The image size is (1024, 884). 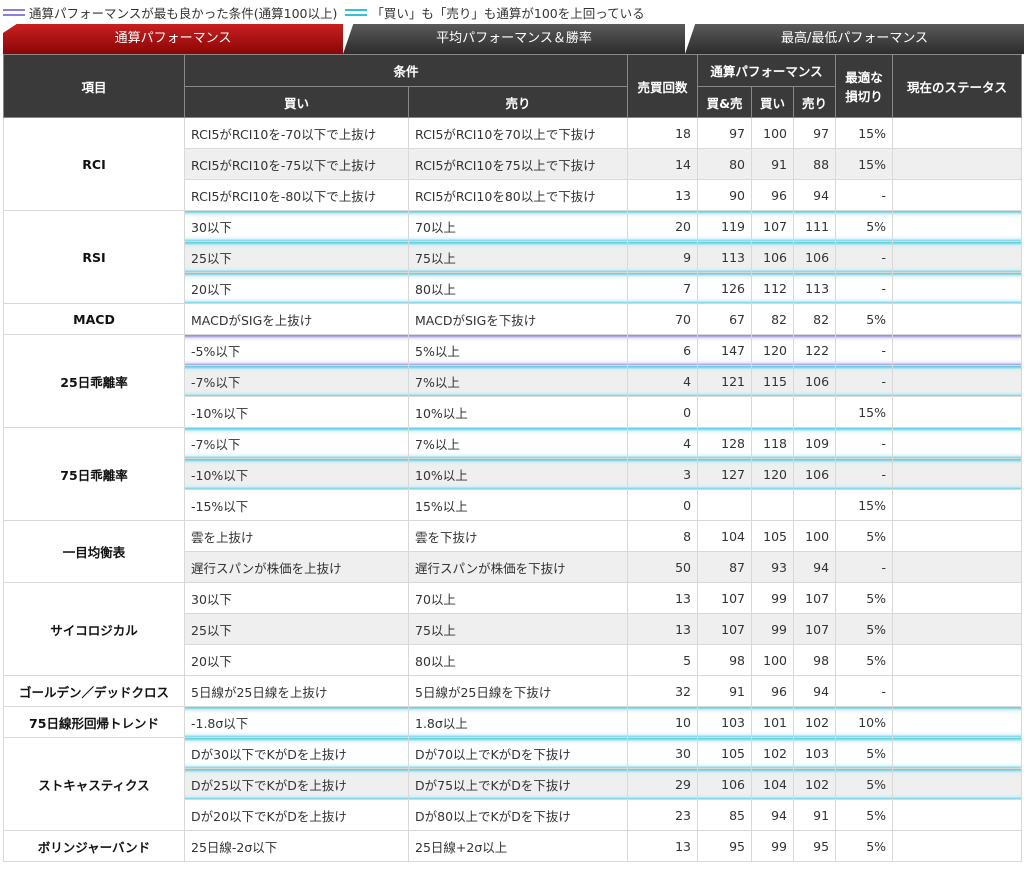 What do you see at coordinates (773, 567) in the screenshot?
I see `total-buy: 93` at bounding box center [773, 567].